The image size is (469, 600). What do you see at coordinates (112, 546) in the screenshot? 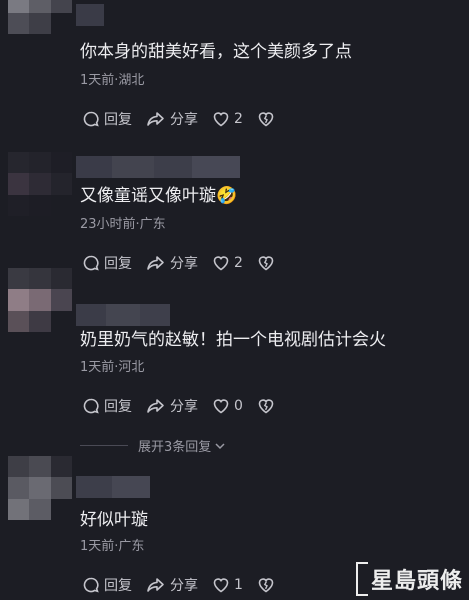
I see `comment-meta: 1天前·广东` at bounding box center [112, 546].